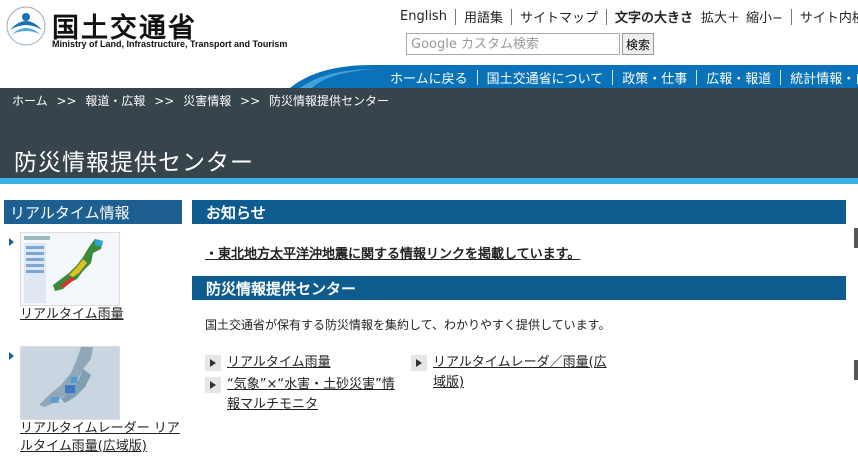  I want to click on breadcrumb-current: 防災情報提供センター, so click(328, 101).